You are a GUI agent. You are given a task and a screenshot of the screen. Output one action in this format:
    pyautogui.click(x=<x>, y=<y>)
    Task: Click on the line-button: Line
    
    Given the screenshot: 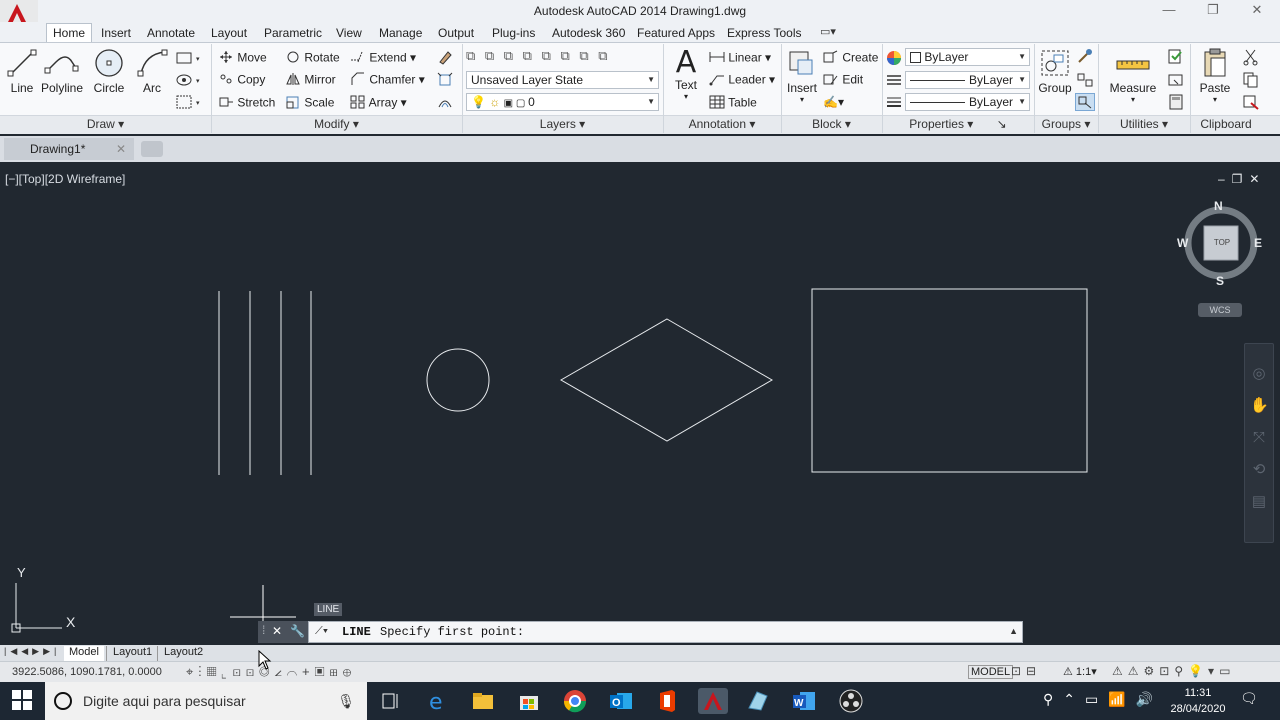 What is the action you would take?
    pyautogui.click(x=22, y=71)
    